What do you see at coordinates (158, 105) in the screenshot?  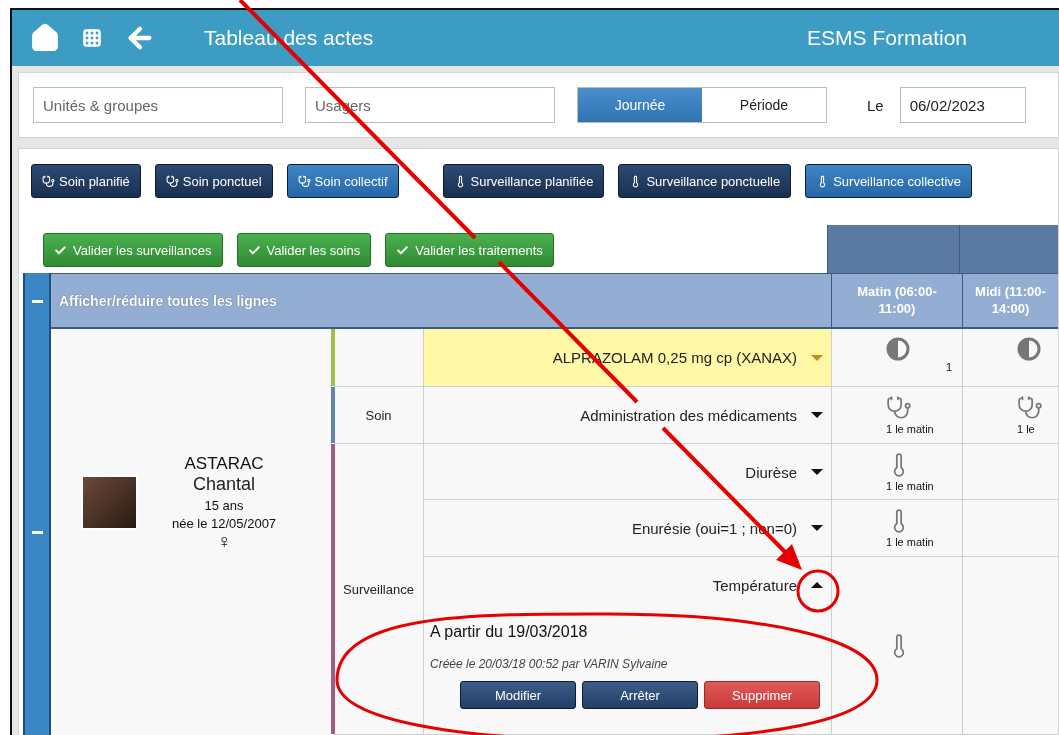 I see `units-field: Unités & groupes` at bounding box center [158, 105].